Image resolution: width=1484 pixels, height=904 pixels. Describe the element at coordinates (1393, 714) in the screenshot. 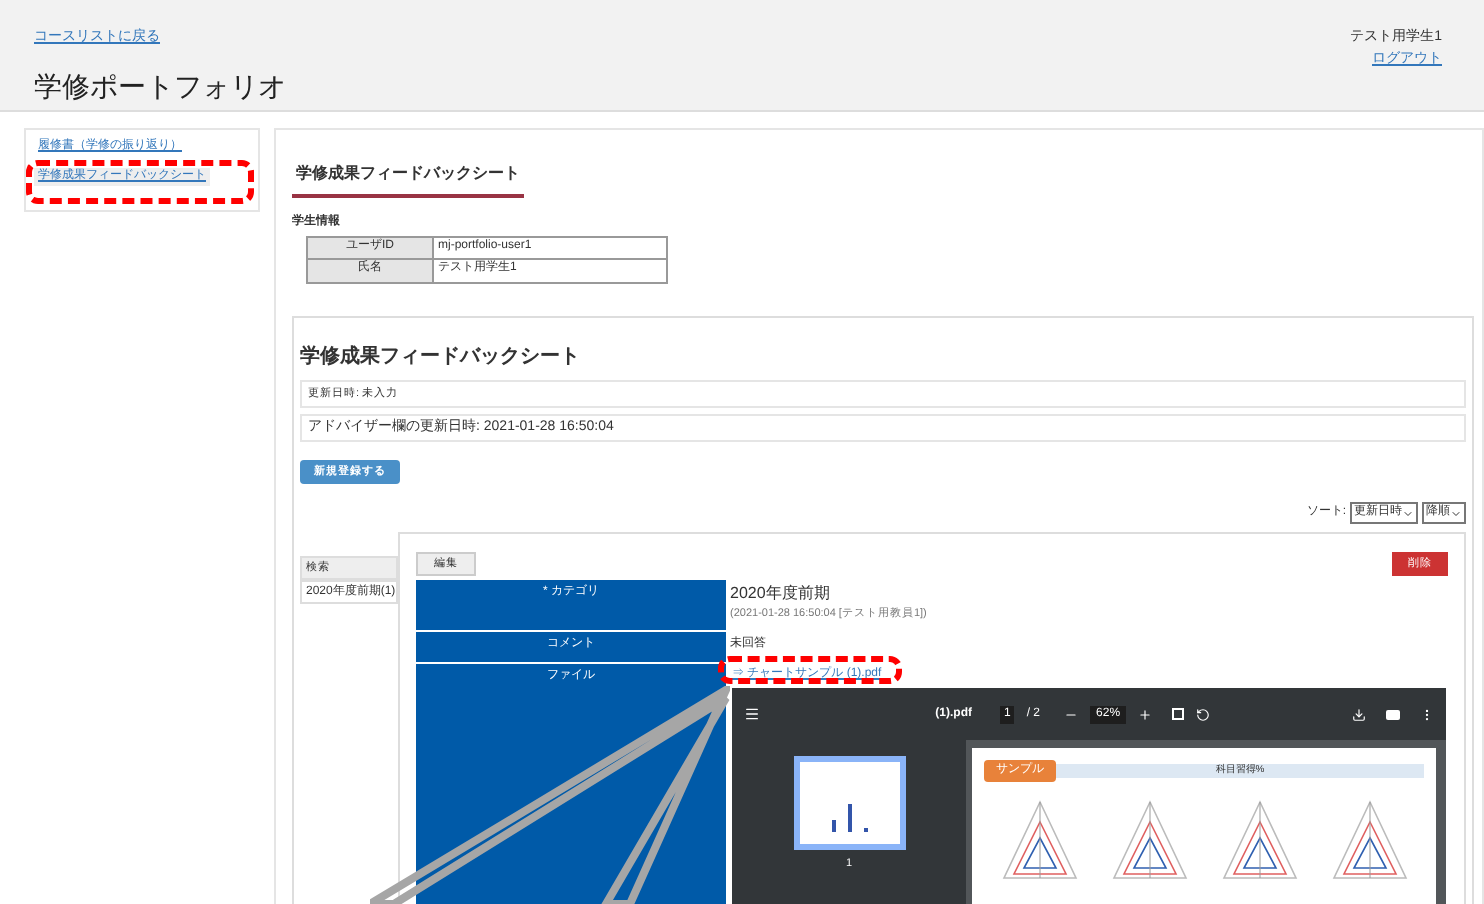

I see `print-icon` at that location.